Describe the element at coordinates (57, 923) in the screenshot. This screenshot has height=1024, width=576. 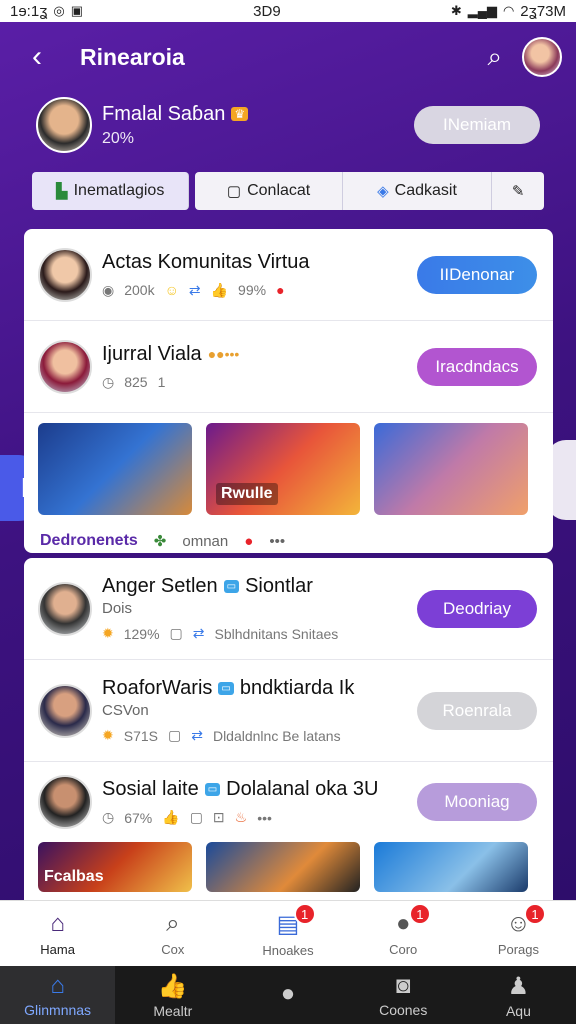
I see `home-icon: ⌂` at that location.